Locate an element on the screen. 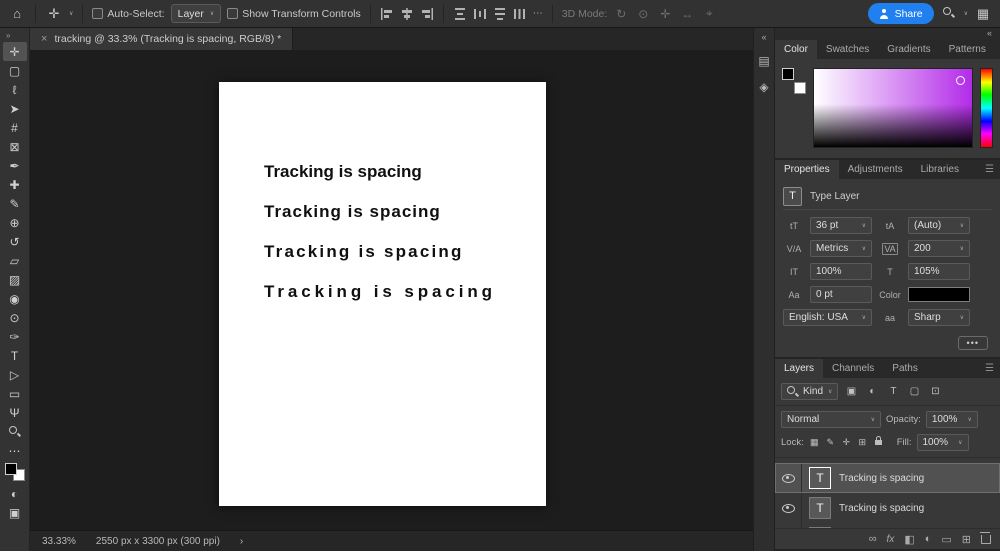  pen-tool: ✑ is located at coordinates (15, 336).